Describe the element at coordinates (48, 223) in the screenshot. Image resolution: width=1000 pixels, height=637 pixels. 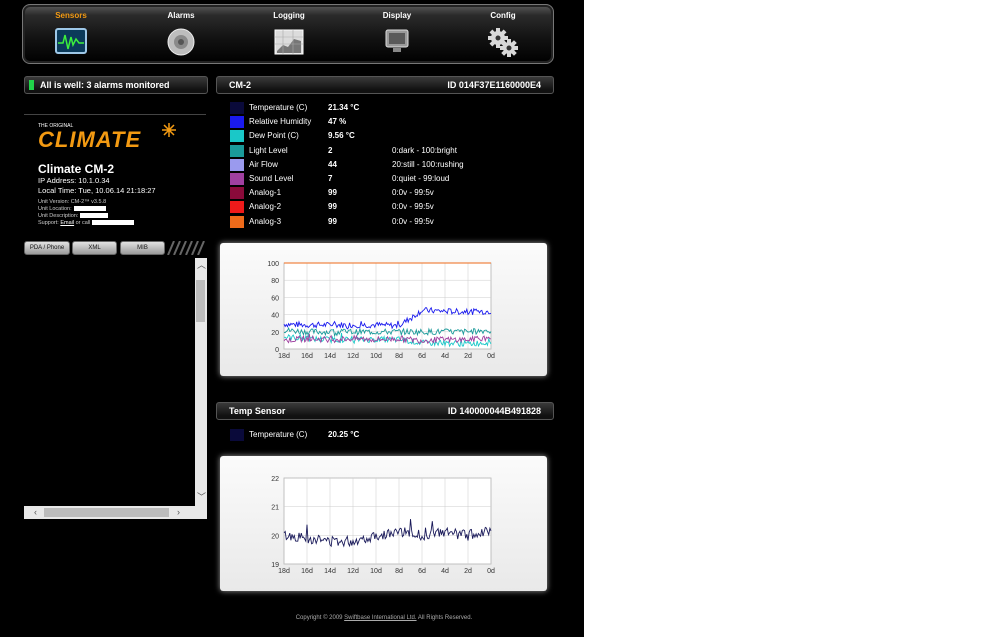
I see `support-label: Support:` at that location.